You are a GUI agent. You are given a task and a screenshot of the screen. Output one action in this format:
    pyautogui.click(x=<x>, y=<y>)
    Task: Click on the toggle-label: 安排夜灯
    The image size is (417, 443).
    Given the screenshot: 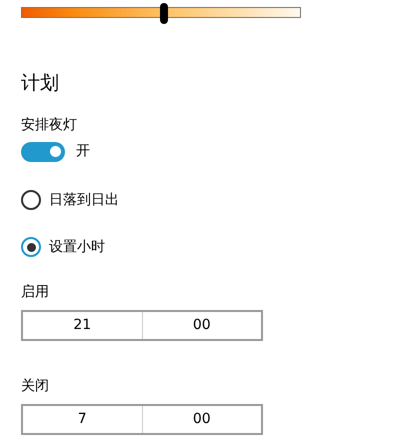 What is the action you would take?
    pyautogui.click(x=49, y=125)
    